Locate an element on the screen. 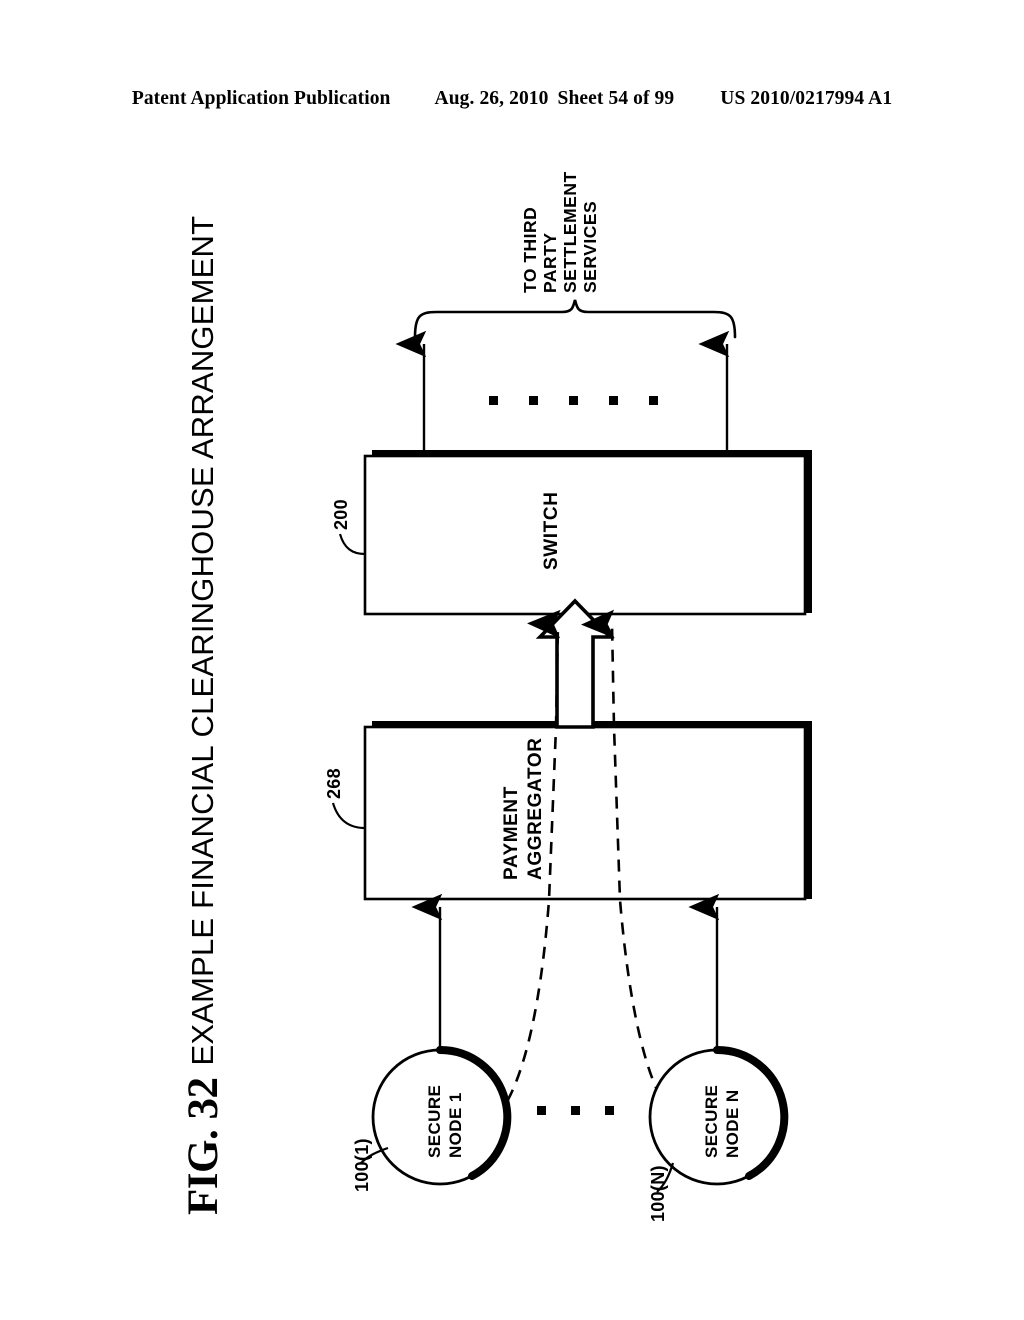  switch-block is located at coordinates (585, 535).